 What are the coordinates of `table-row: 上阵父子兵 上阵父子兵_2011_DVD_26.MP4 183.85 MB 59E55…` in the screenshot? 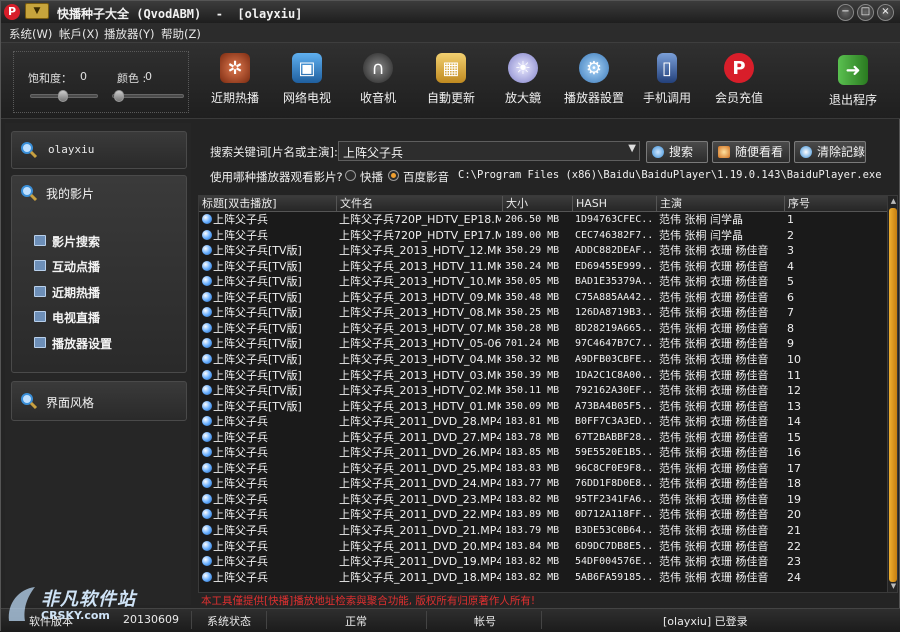 It's located at (543, 453).